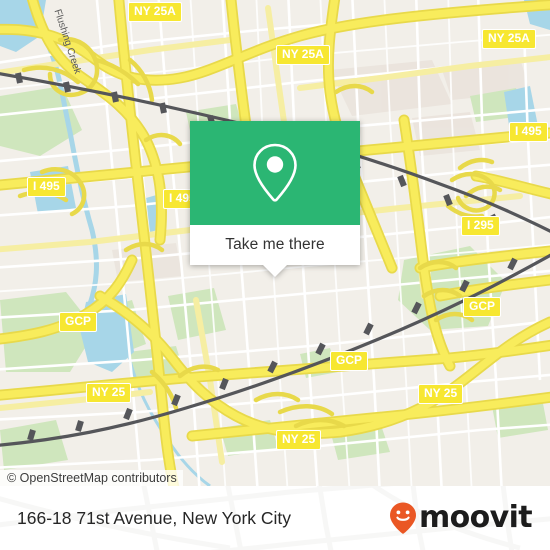 The height and width of the screenshot is (550, 550). Describe the element at coordinates (482, 307) in the screenshot. I see `road-shield-gcp-1: GCP` at that location.